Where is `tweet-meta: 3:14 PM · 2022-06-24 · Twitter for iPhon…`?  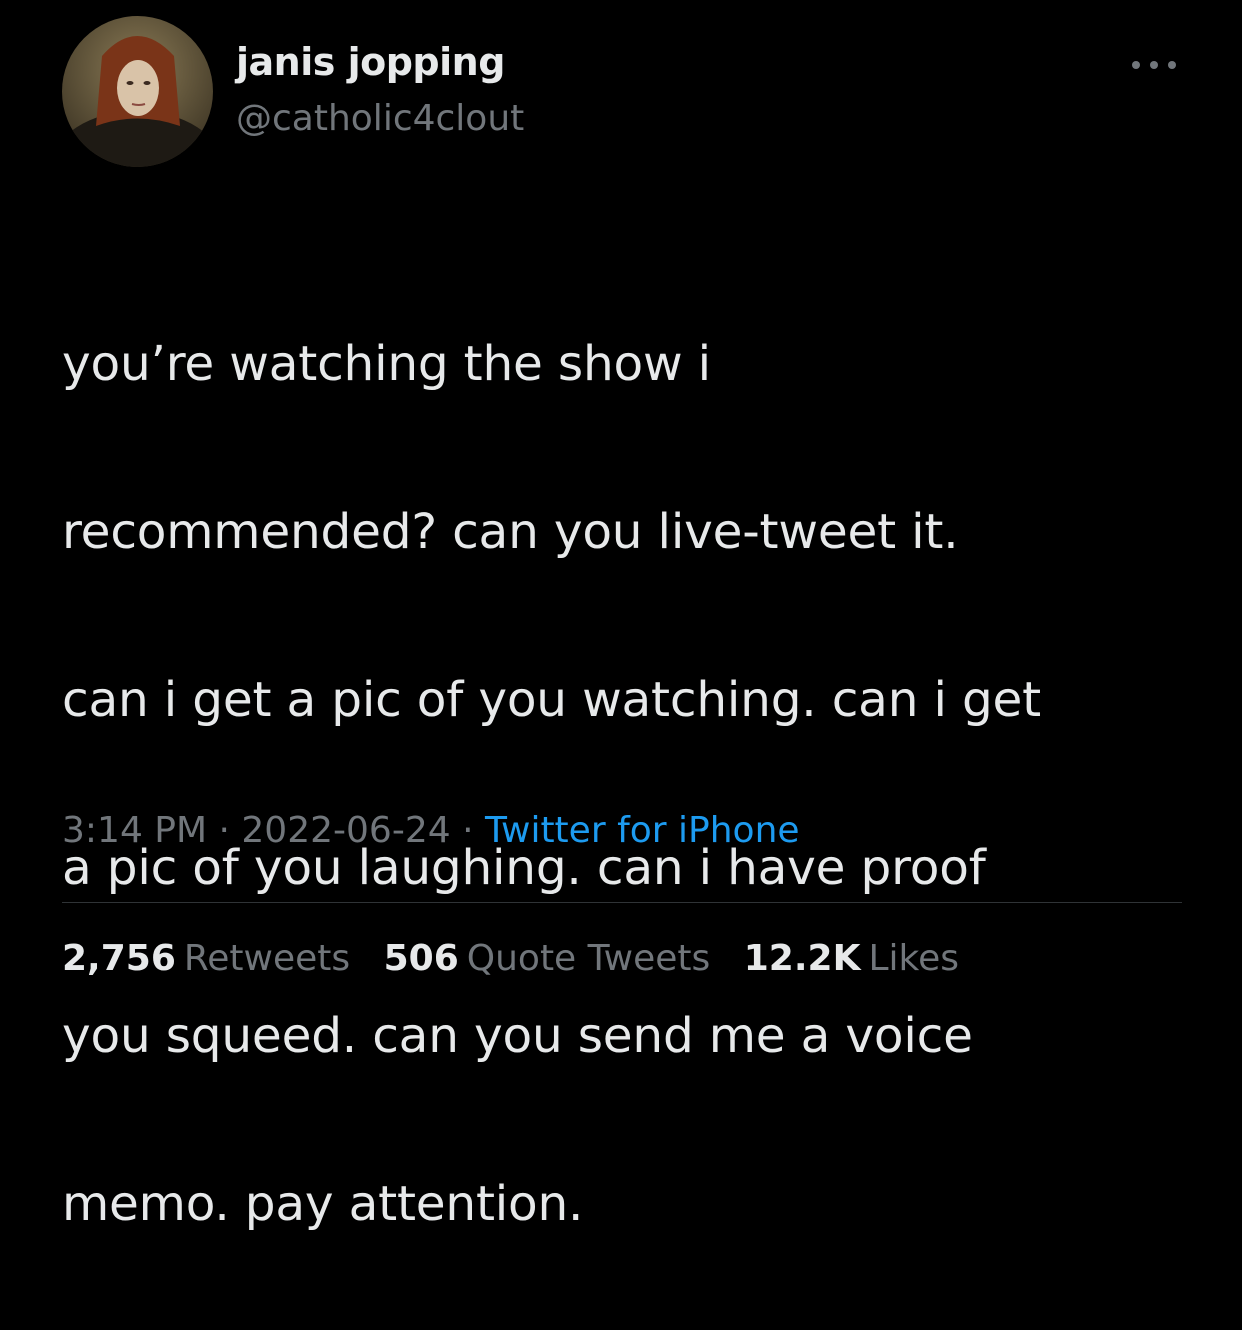 tweet-meta: 3:14 PM · 2022-06-24 · Twitter for iPhon… is located at coordinates (431, 830).